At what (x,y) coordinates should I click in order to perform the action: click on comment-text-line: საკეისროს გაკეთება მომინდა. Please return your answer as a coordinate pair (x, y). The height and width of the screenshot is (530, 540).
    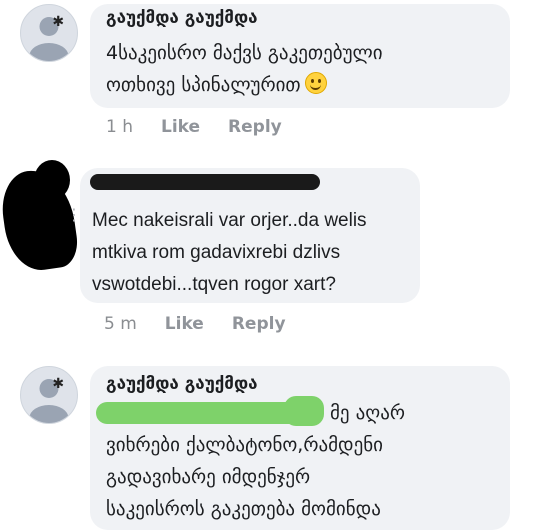
    Looking at the image, I should click on (243, 509).